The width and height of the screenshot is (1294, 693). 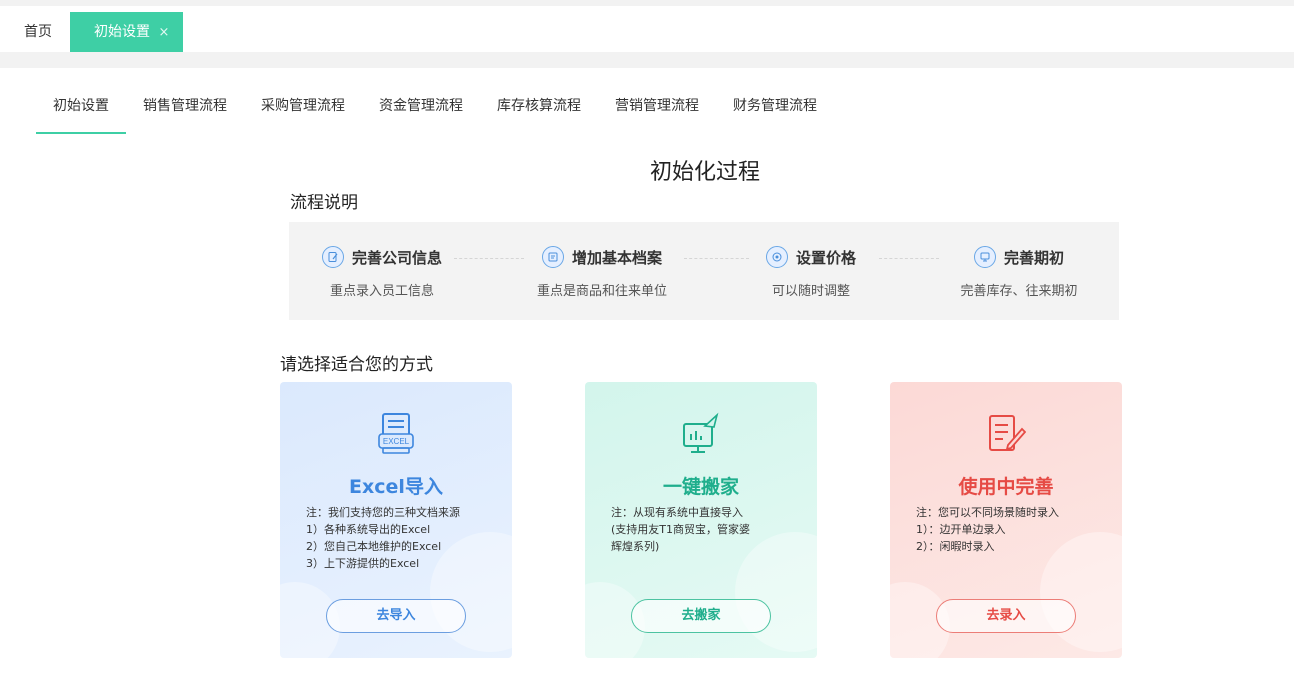 I want to click on tab-home: 首页, so click(x=38, y=32).